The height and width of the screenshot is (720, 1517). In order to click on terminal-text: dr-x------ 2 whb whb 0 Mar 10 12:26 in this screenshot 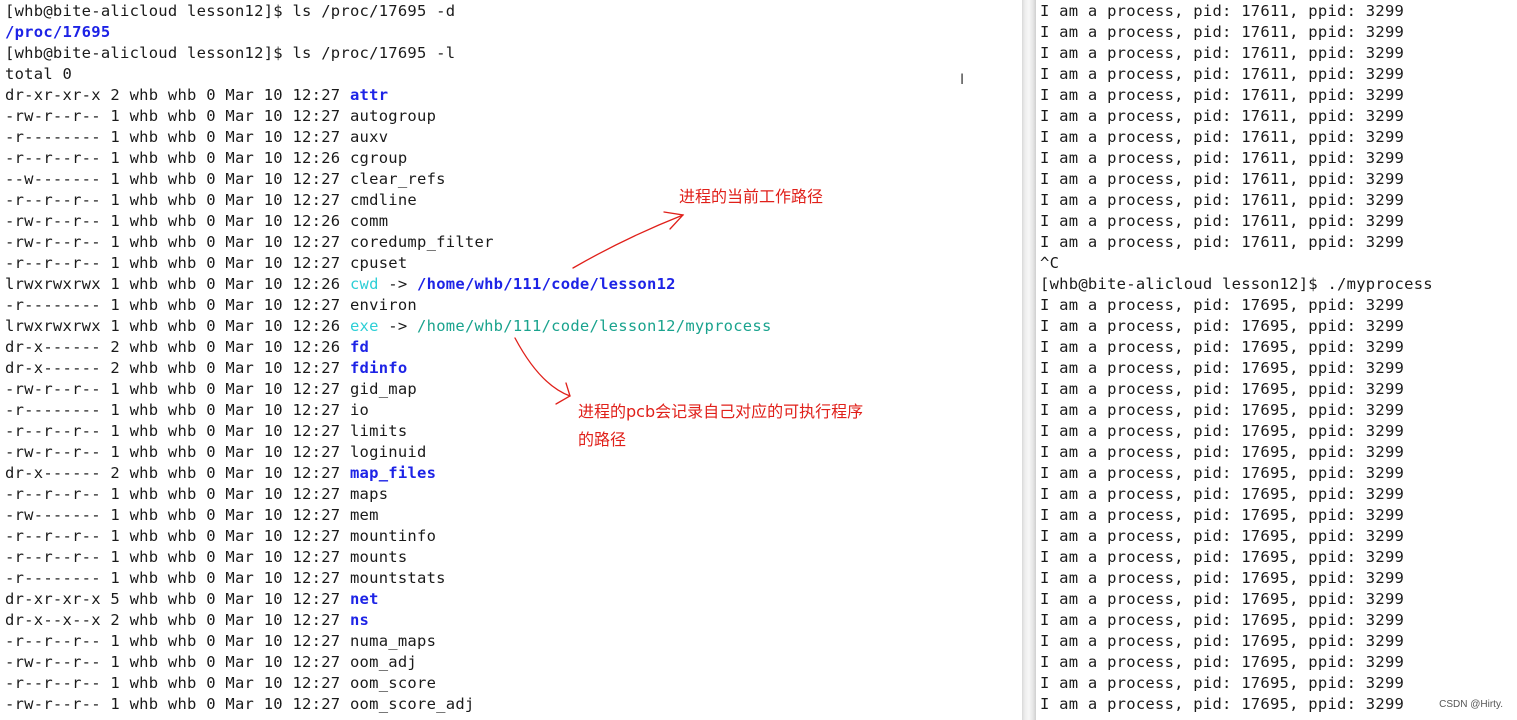, I will do `click(177, 347)`.